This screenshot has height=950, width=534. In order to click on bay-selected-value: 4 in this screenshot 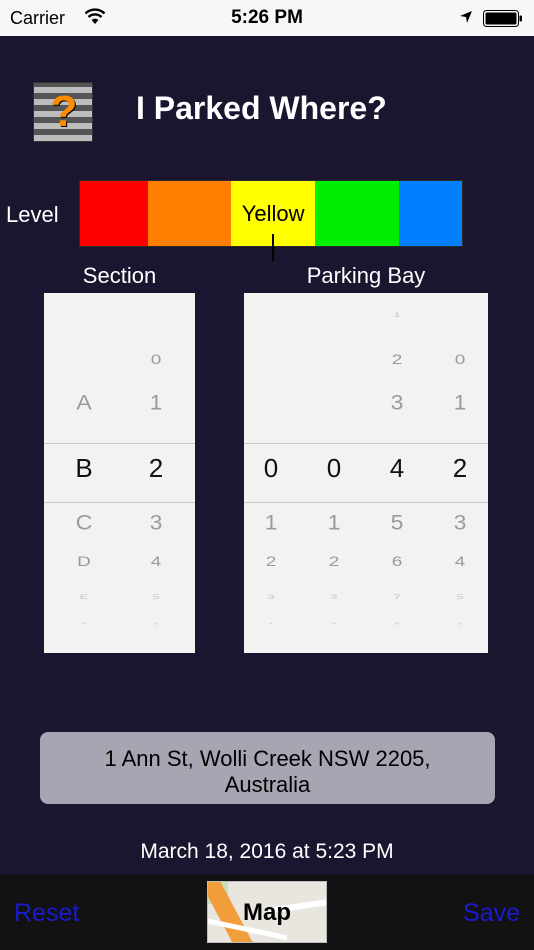, I will do `click(397, 468)`.